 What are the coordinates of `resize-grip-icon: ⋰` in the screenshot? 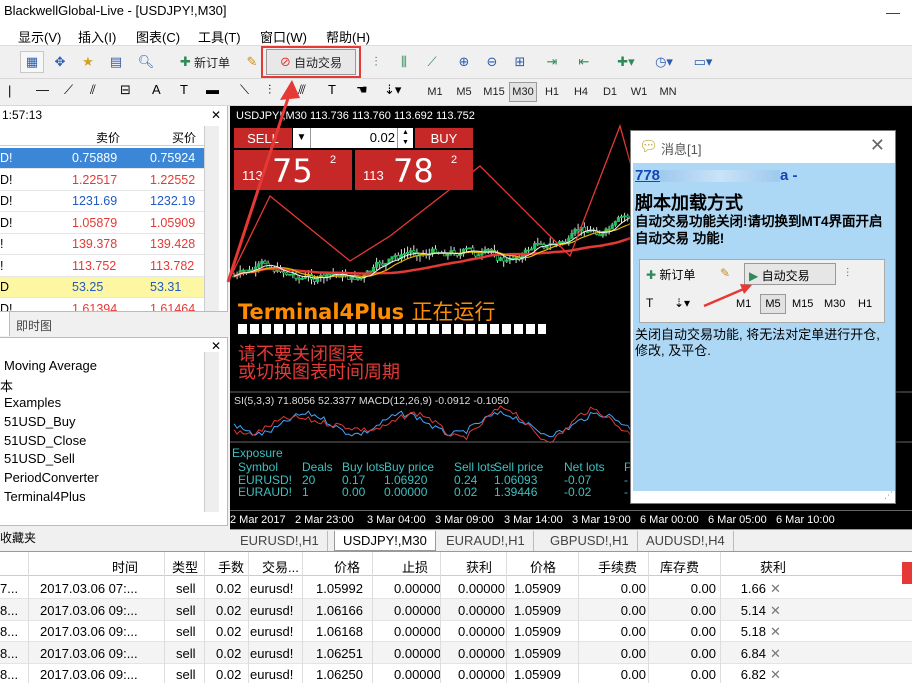 It's located at (888, 495).